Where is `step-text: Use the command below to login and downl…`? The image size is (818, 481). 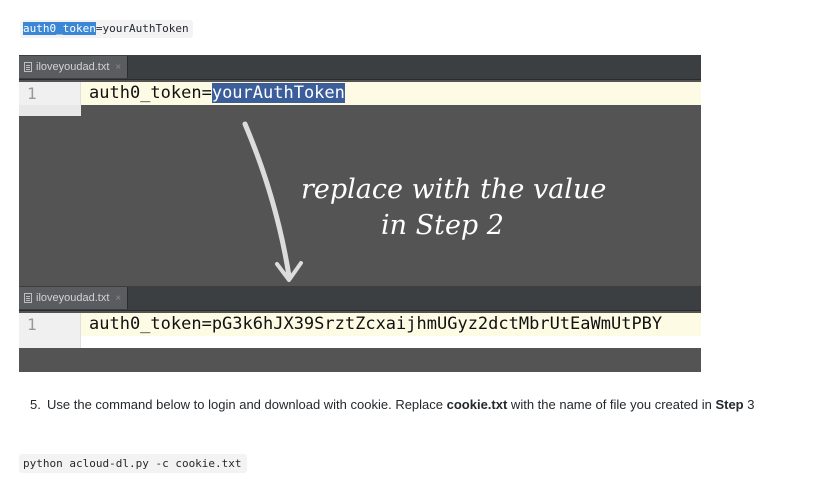 step-text: Use the command below to login and downl… is located at coordinates (427, 405).